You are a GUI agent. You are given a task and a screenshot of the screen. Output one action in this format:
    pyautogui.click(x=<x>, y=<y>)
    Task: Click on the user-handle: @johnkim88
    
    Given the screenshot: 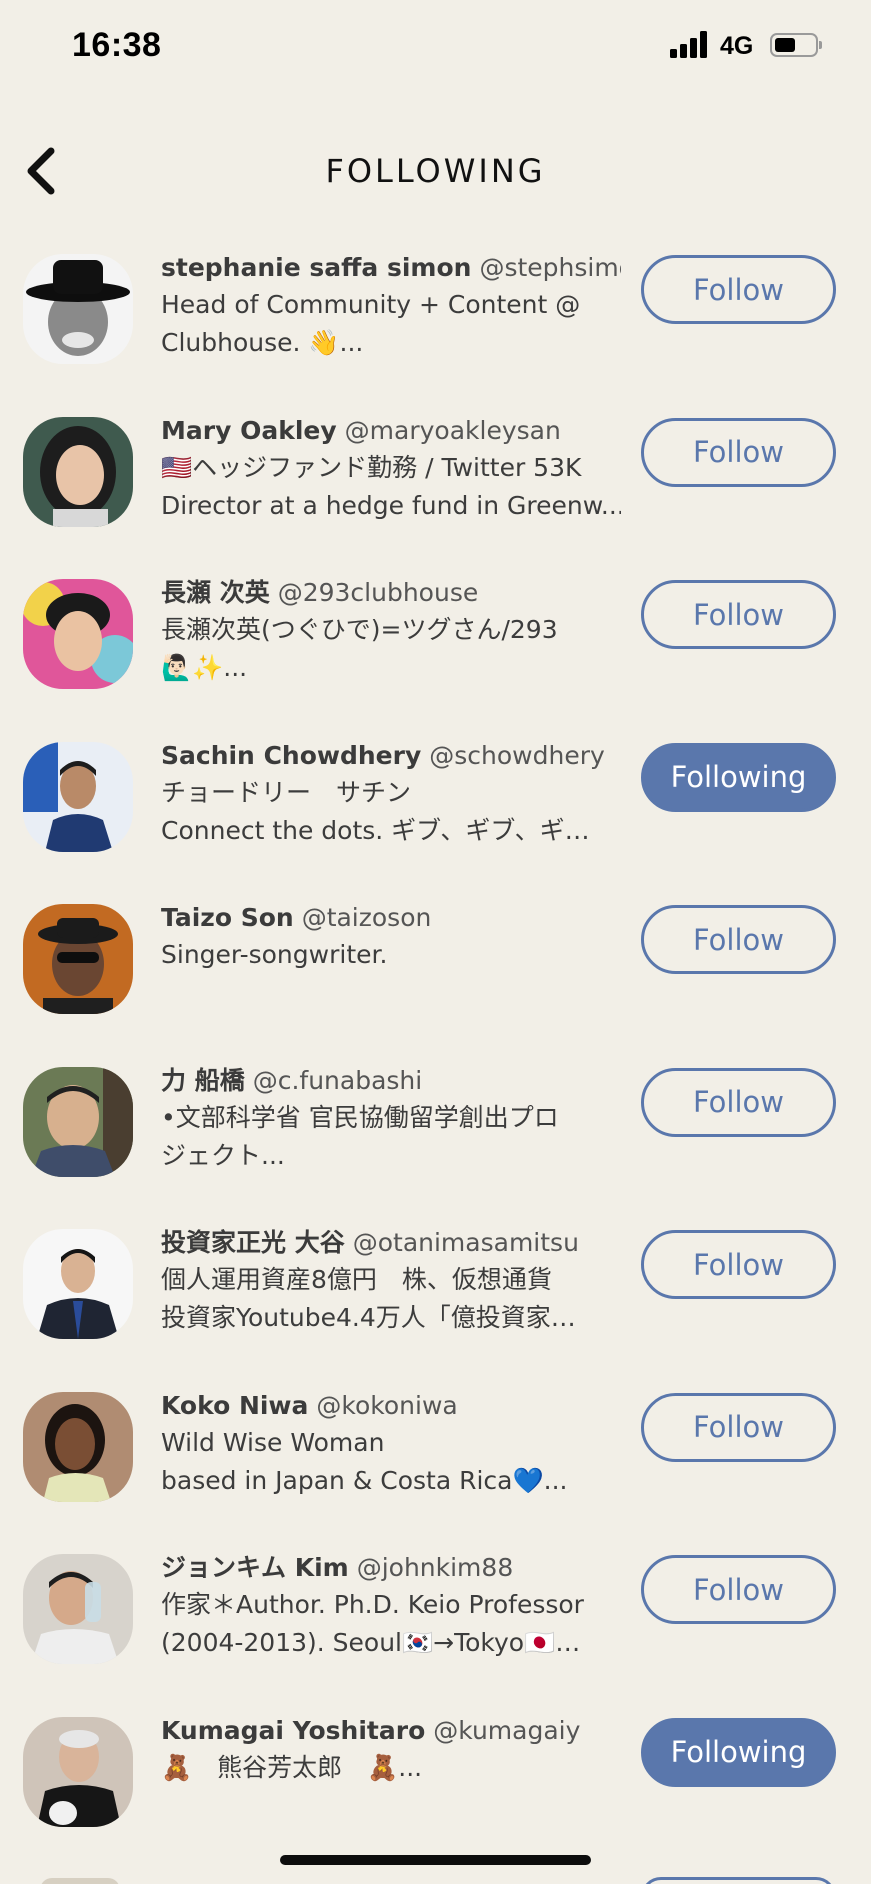 What is the action you would take?
    pyautogui.click(x=435, y=1567)
    